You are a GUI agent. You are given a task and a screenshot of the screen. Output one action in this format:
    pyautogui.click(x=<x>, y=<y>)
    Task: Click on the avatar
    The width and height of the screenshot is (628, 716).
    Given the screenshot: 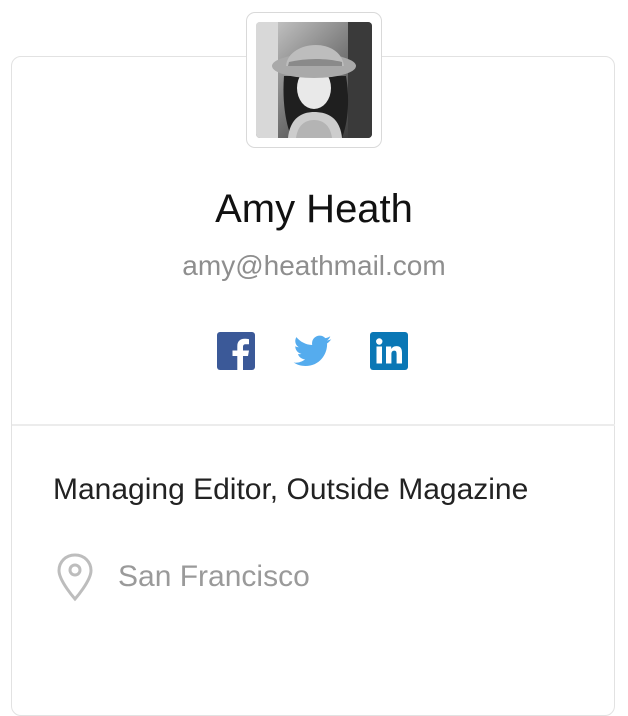 What is the action you would take?
    pyautogui.click(x=314, y=80)
    